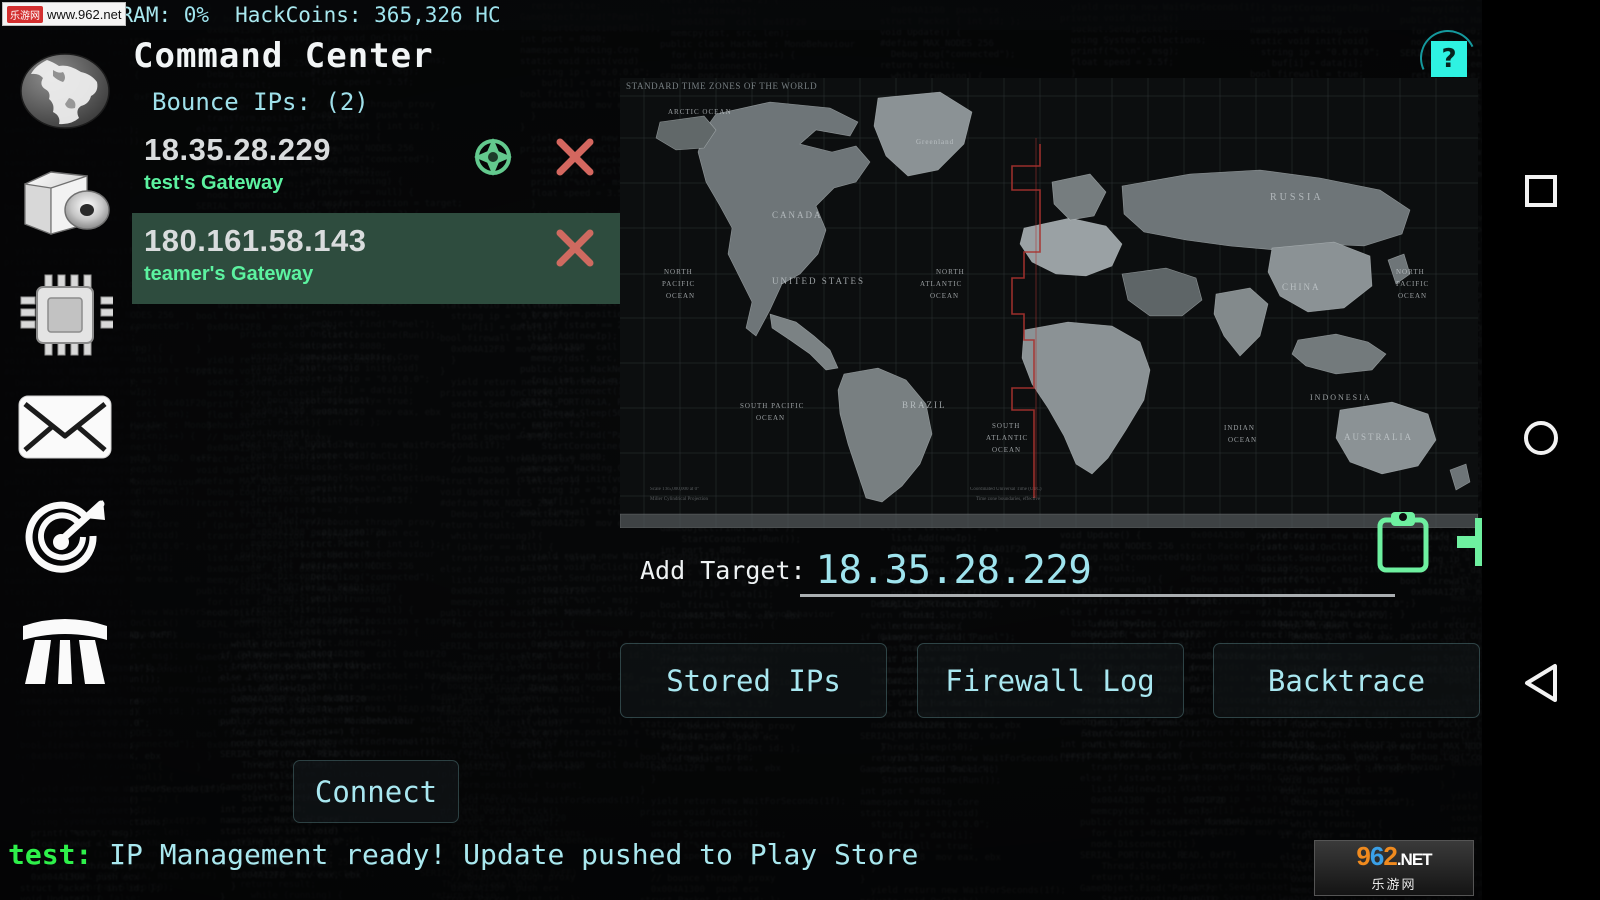 This screenshot has height=900, width=1600. I want to click on status-user: test:, so click(50, 854).